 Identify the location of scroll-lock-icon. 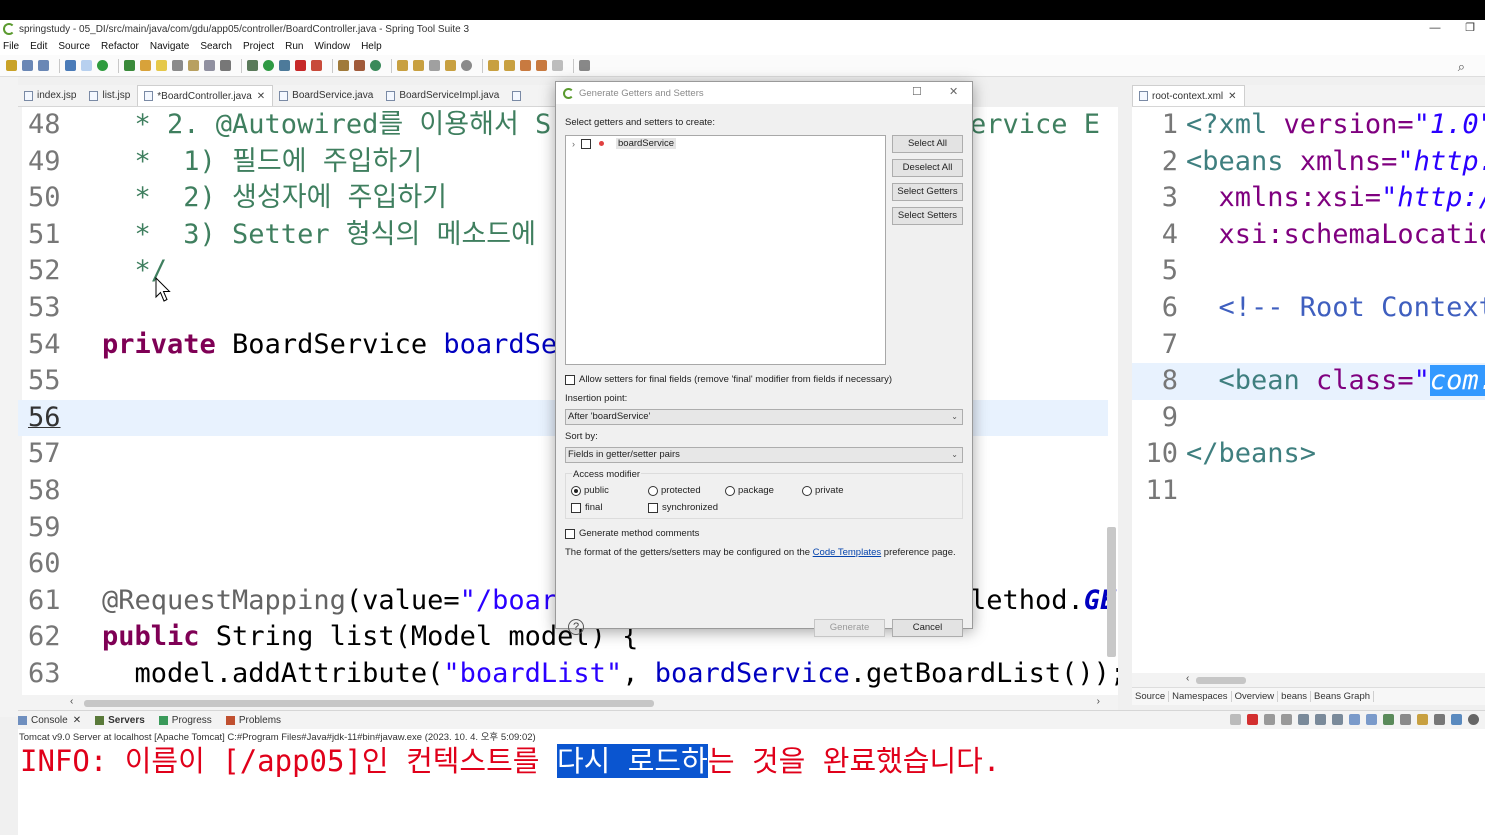
(1320, 719).